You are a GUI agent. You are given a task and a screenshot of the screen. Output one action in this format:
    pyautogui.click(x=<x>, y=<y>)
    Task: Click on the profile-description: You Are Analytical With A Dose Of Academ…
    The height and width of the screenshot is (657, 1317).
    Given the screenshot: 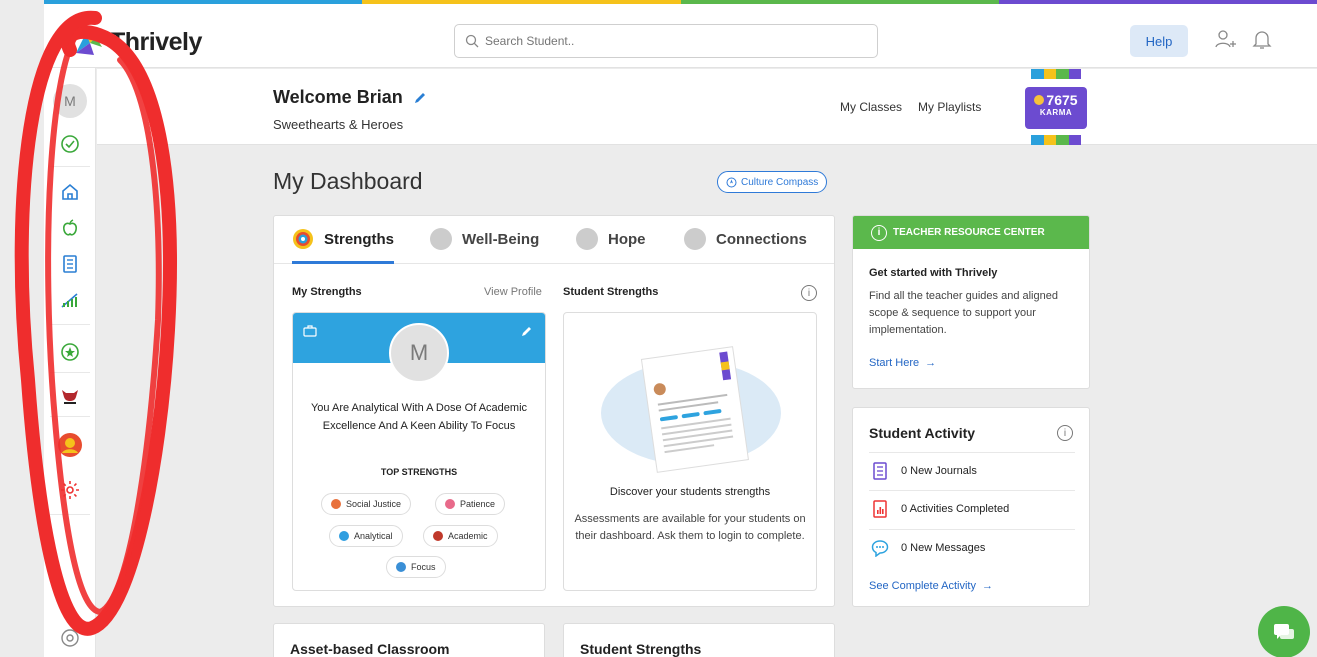 What is the action you would take?
    pyautogui.click(x=419, y=417)
    